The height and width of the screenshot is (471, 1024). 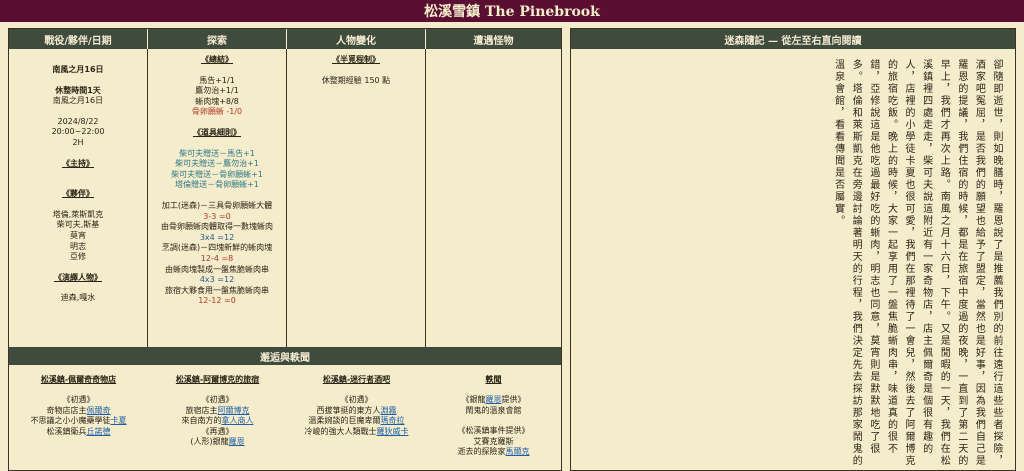 I want to click on rest-date: 南風之月16日, so click(x=78, y=101).